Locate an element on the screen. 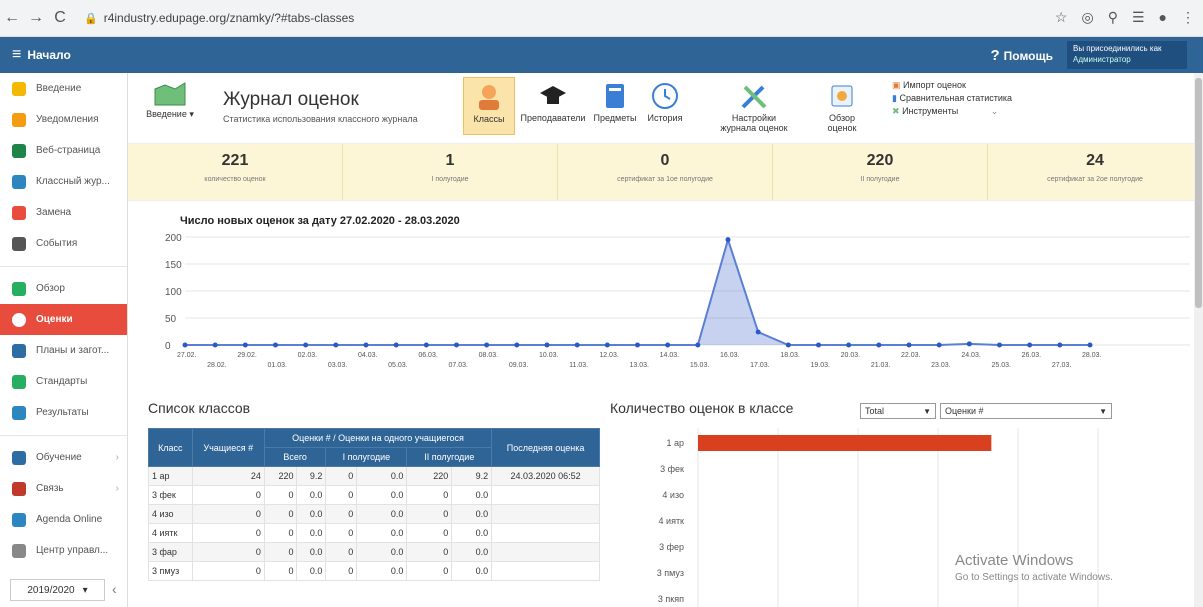  metric-select: Оценки # ▼ is located at coordinates (1026, 411).